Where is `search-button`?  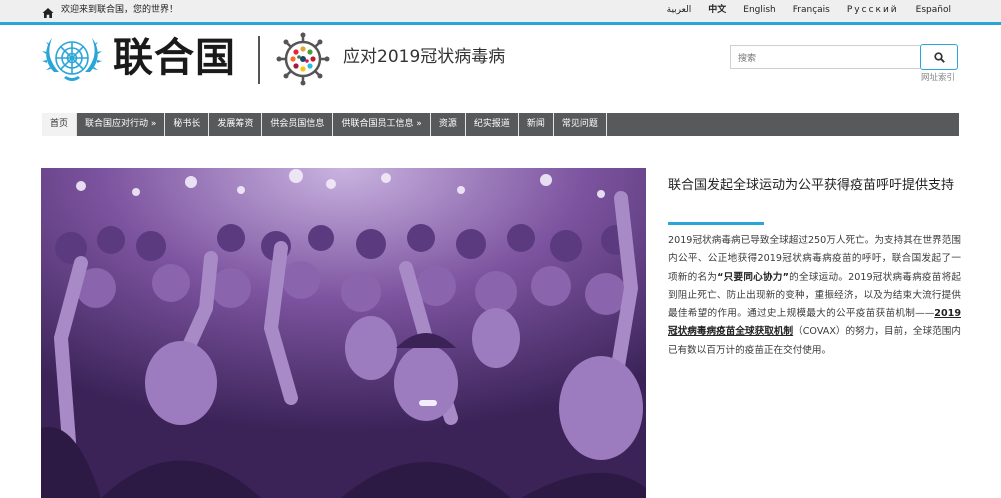 search-button is located at coordinates (939, 57).